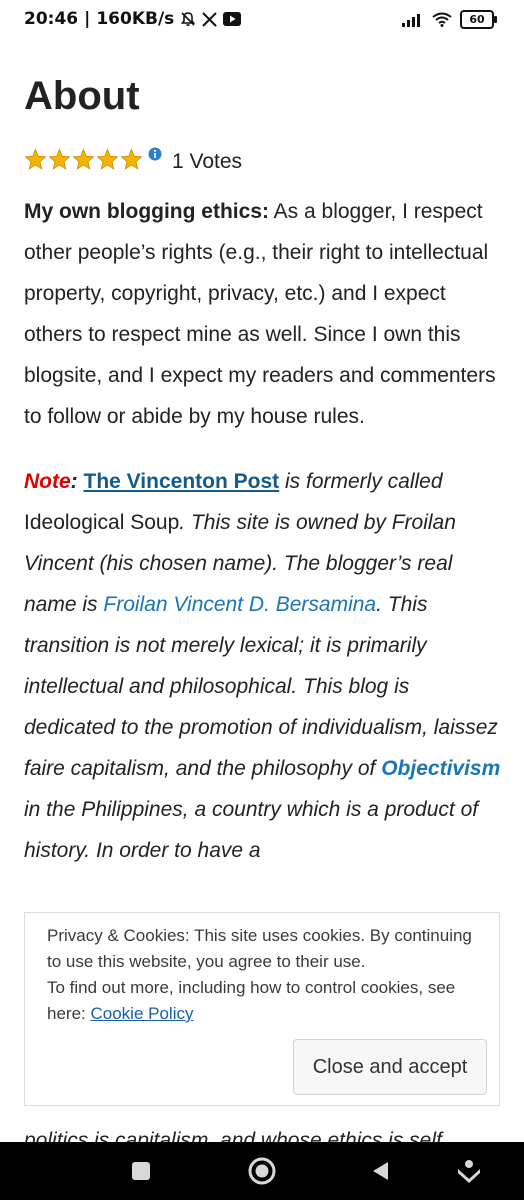  Describe the element at coordinates (440, 768) in the screenshot. I see `objectivism-link: Objectivism` at that location.